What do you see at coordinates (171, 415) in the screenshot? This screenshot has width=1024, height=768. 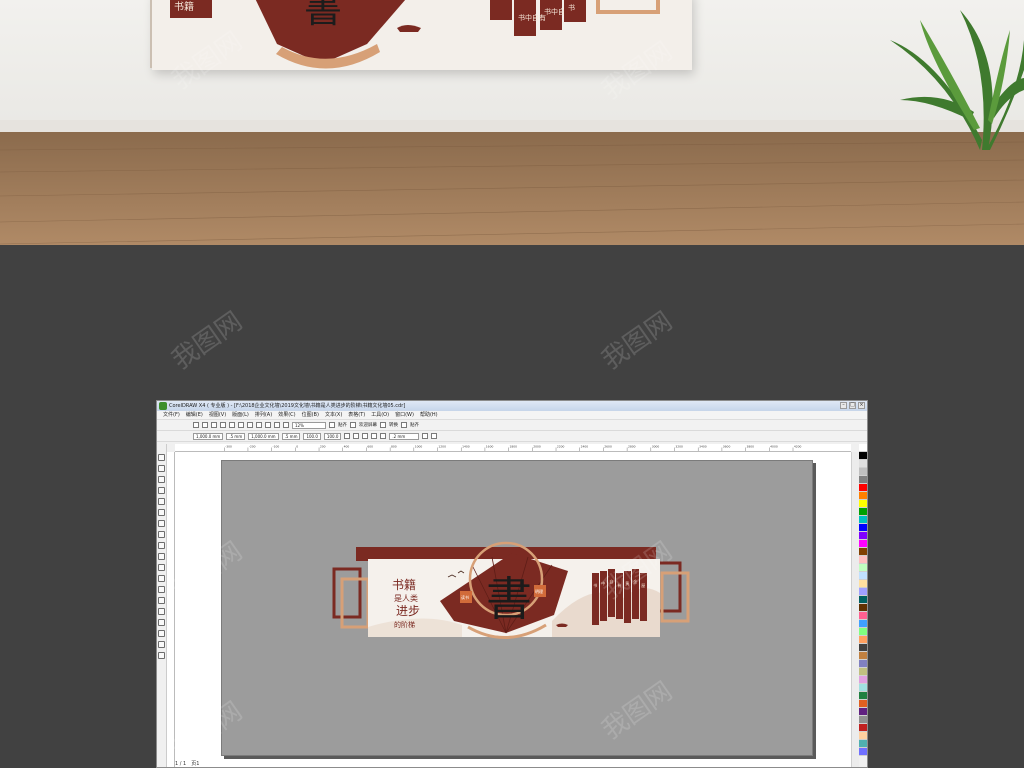 I see `menu-file: 文件(F)` at bounding box center [171, 415].